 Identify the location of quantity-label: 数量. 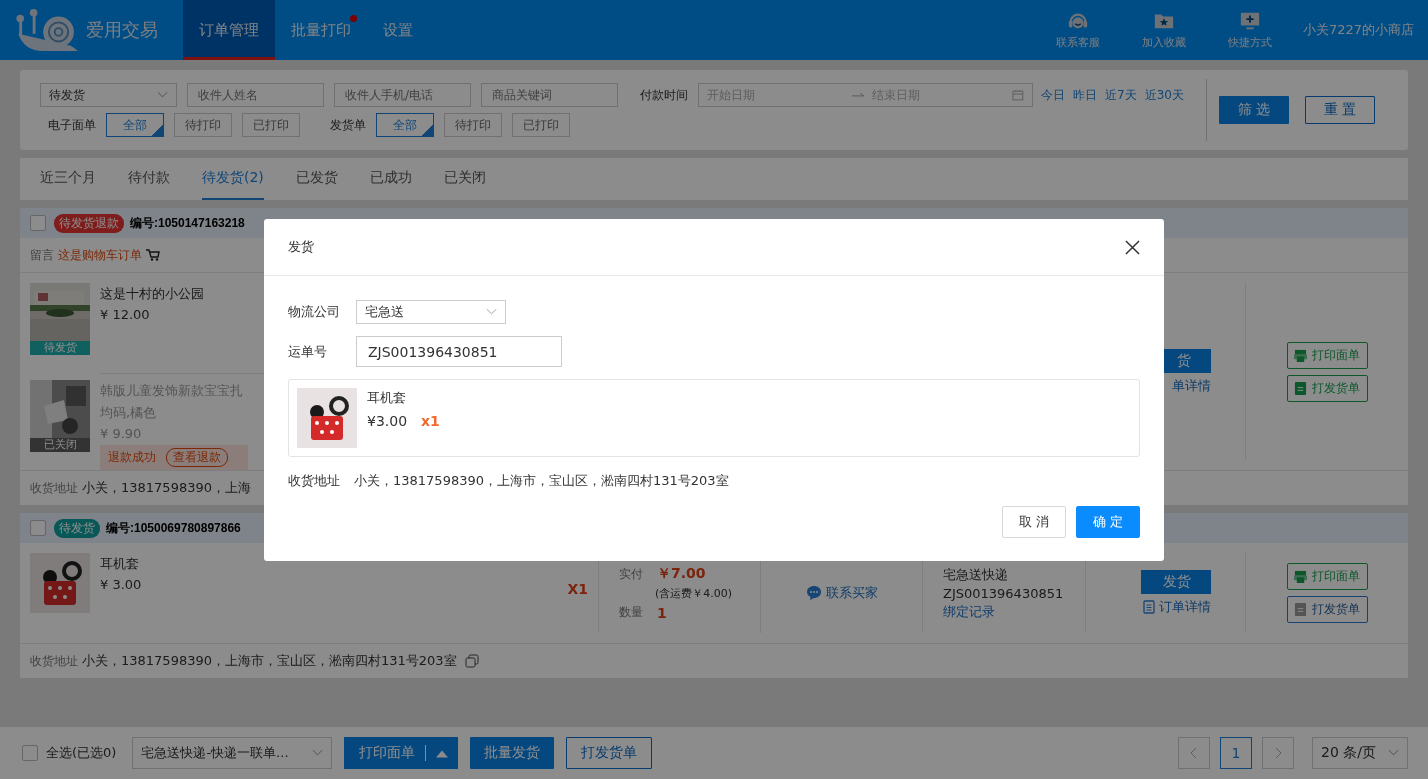
(631, 612).